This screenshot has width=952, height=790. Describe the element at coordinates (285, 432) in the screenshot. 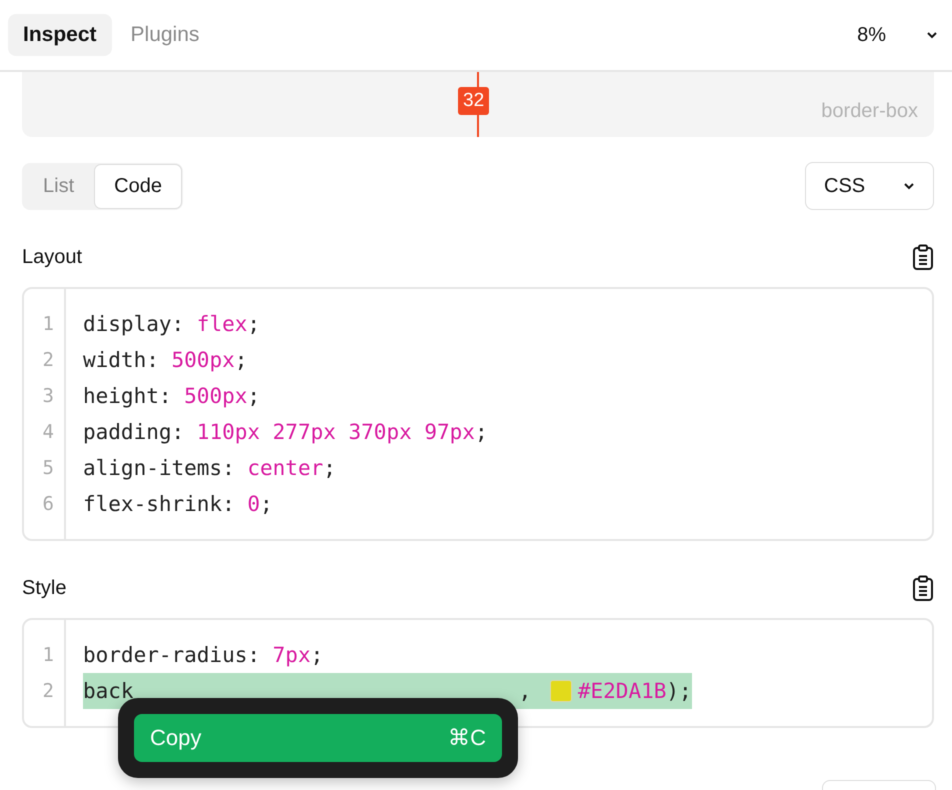

I see `code-line: padding: 110px 277px 370px 97px;` at that location.